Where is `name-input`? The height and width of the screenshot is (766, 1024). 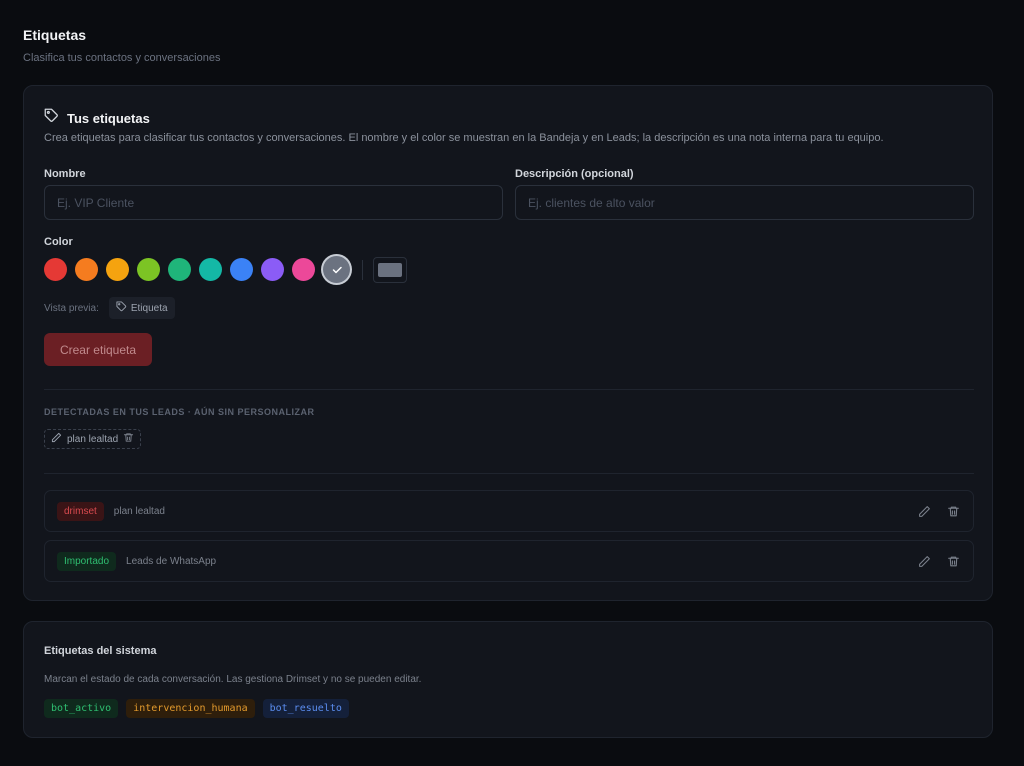 name-input is located at coordinates (273, 202).